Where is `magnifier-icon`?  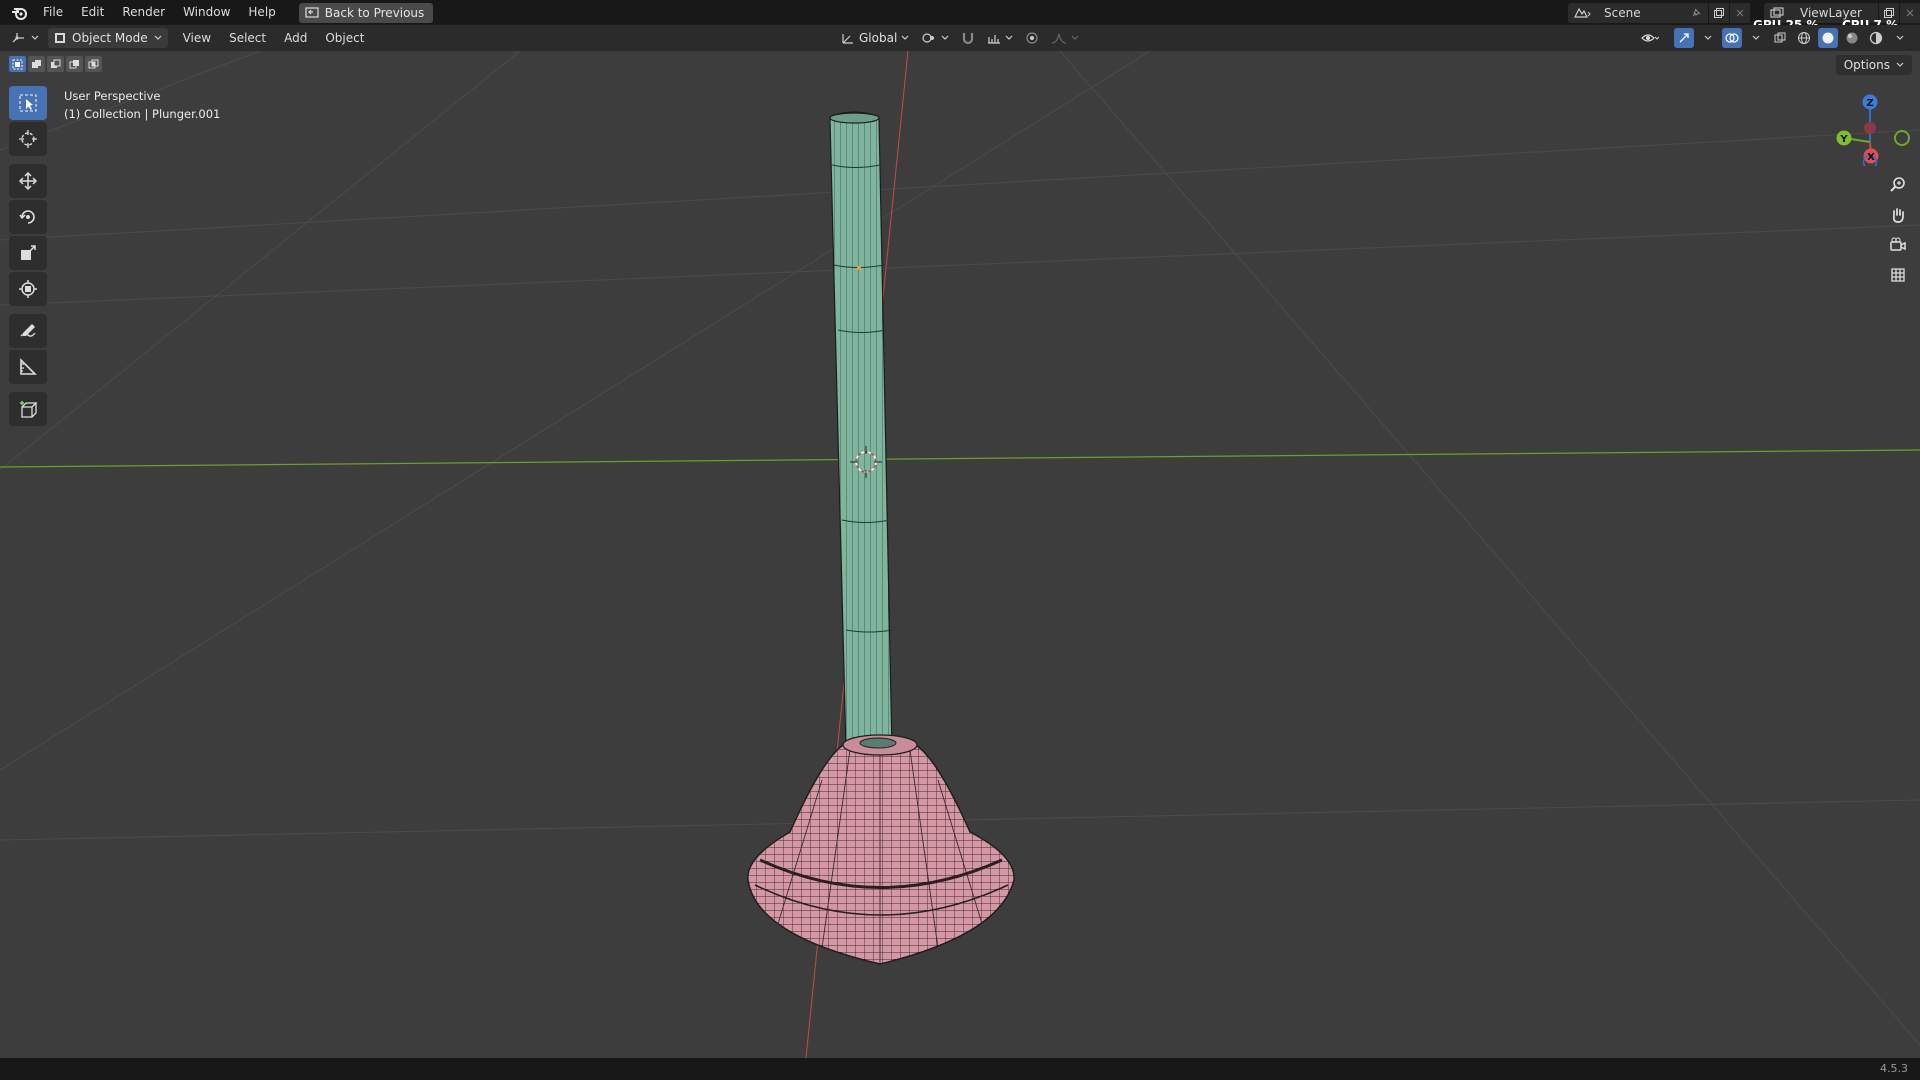 magnifier-icon is located at coordinates (1897, 184).